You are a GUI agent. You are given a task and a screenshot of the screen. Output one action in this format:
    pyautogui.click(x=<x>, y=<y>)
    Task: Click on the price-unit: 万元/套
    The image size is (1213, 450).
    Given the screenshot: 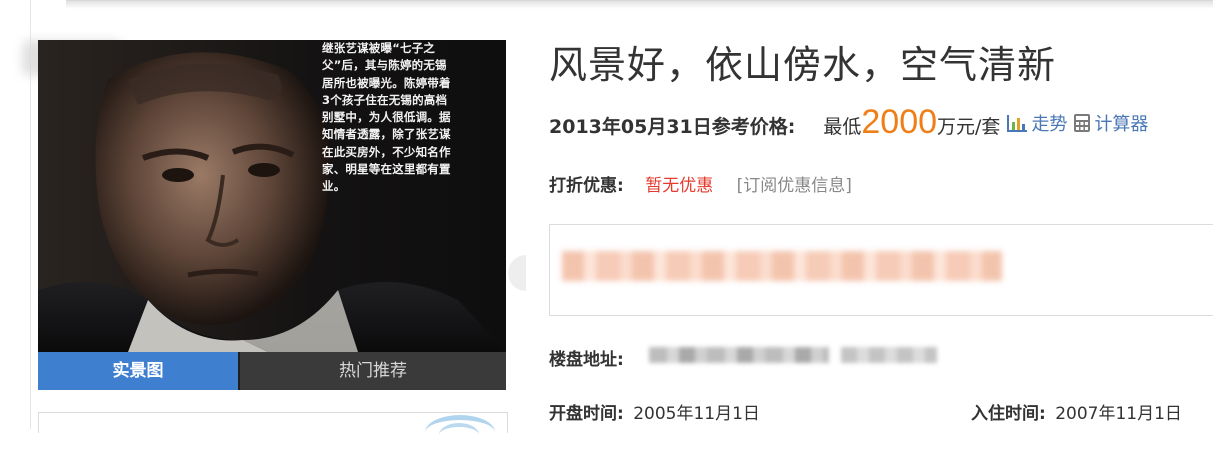 What is the action you would take?
    pyautogui.click(x=969, y=127)
    